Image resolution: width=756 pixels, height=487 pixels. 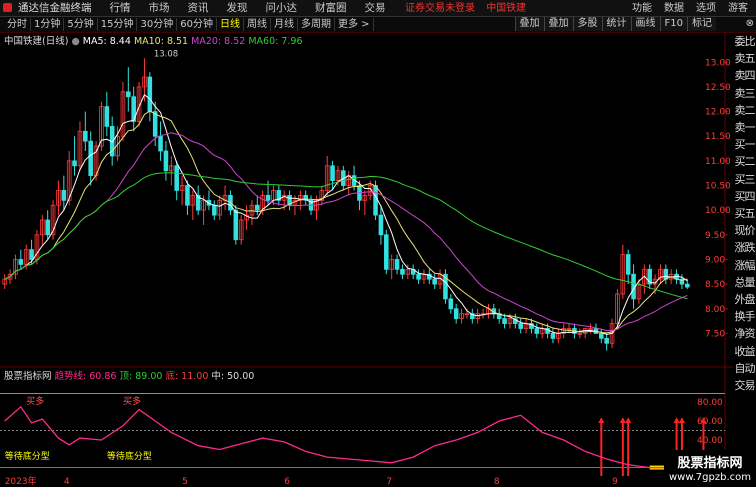 I want to click on quote-field-label: 买二, so click(x=745, y=162).